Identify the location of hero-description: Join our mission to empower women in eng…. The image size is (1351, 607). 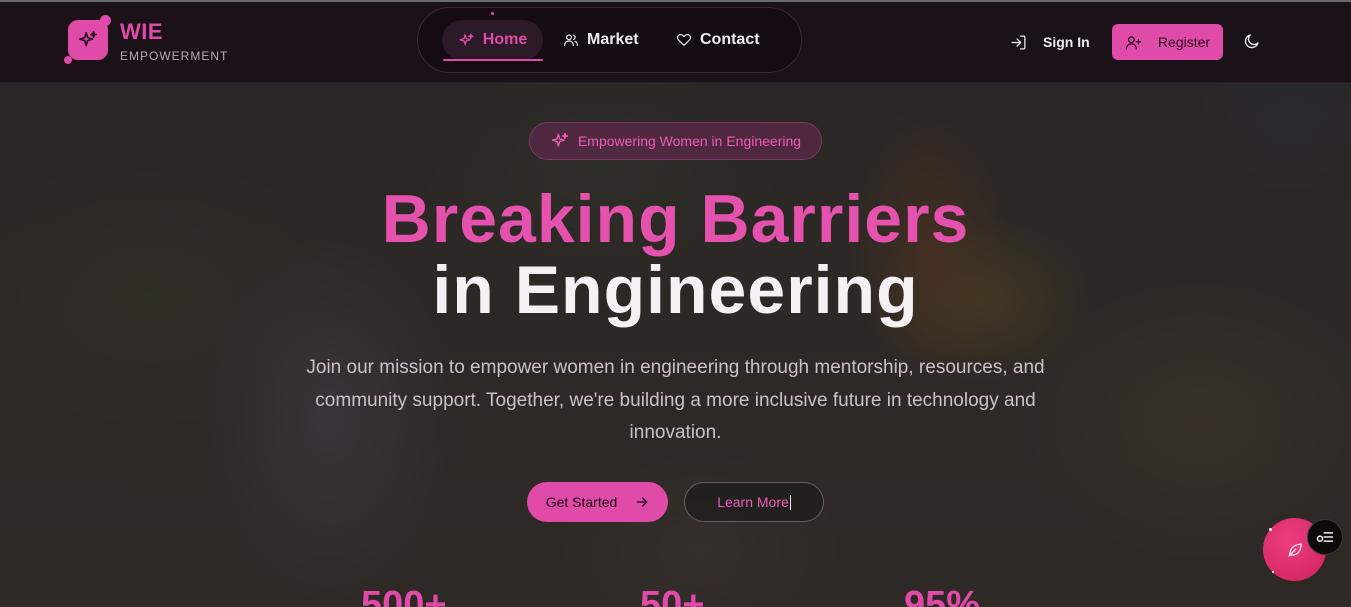
(675, 400).